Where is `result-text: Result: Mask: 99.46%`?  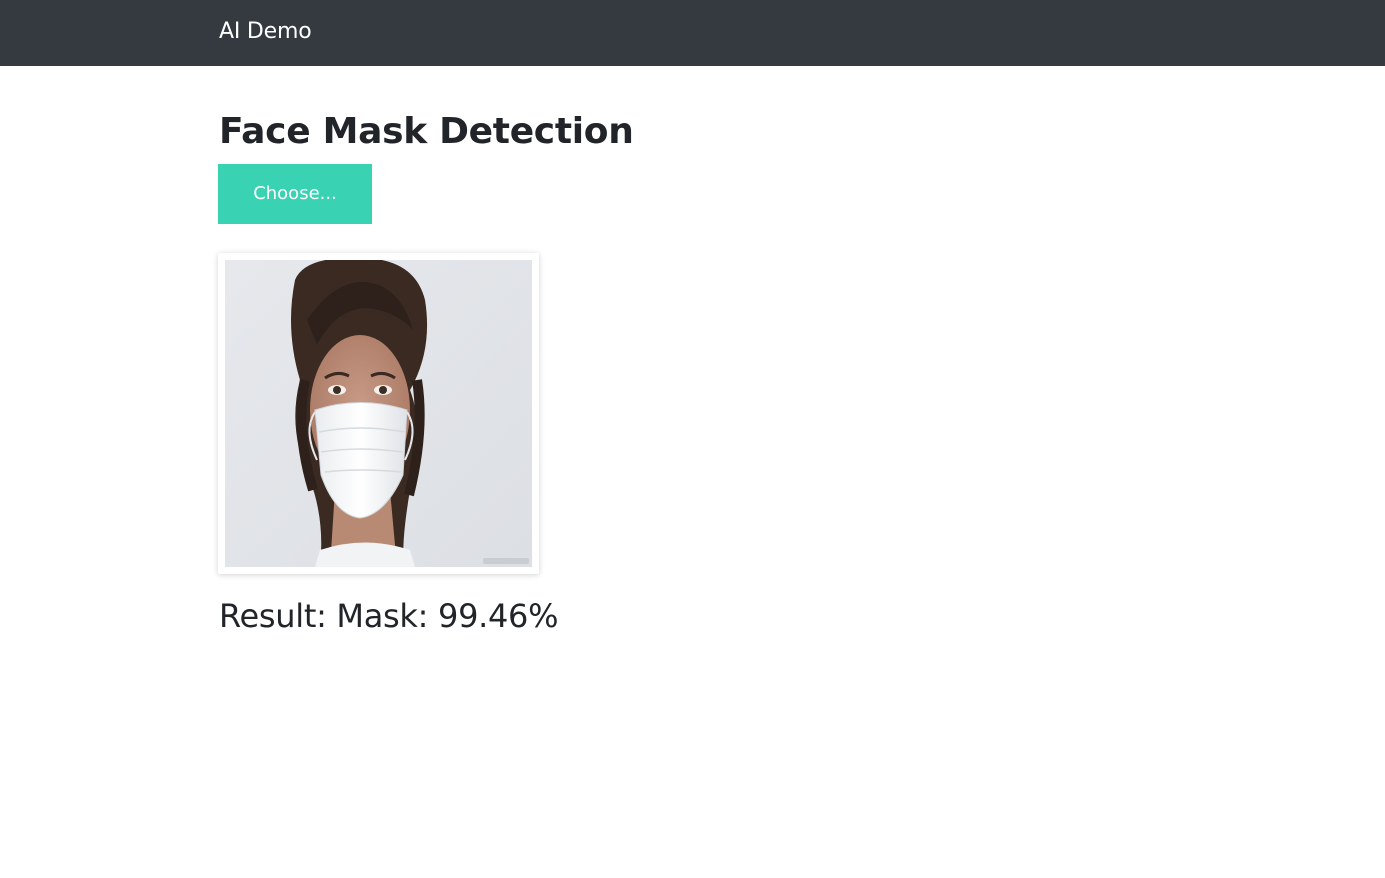
result-text: Result: Mask: 99.46% is located at coordinates (389, 616).